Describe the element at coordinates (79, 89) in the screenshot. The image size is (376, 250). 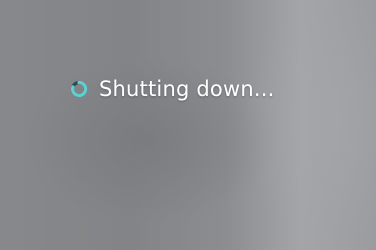
I see `busy-spinner-icon` at that location.